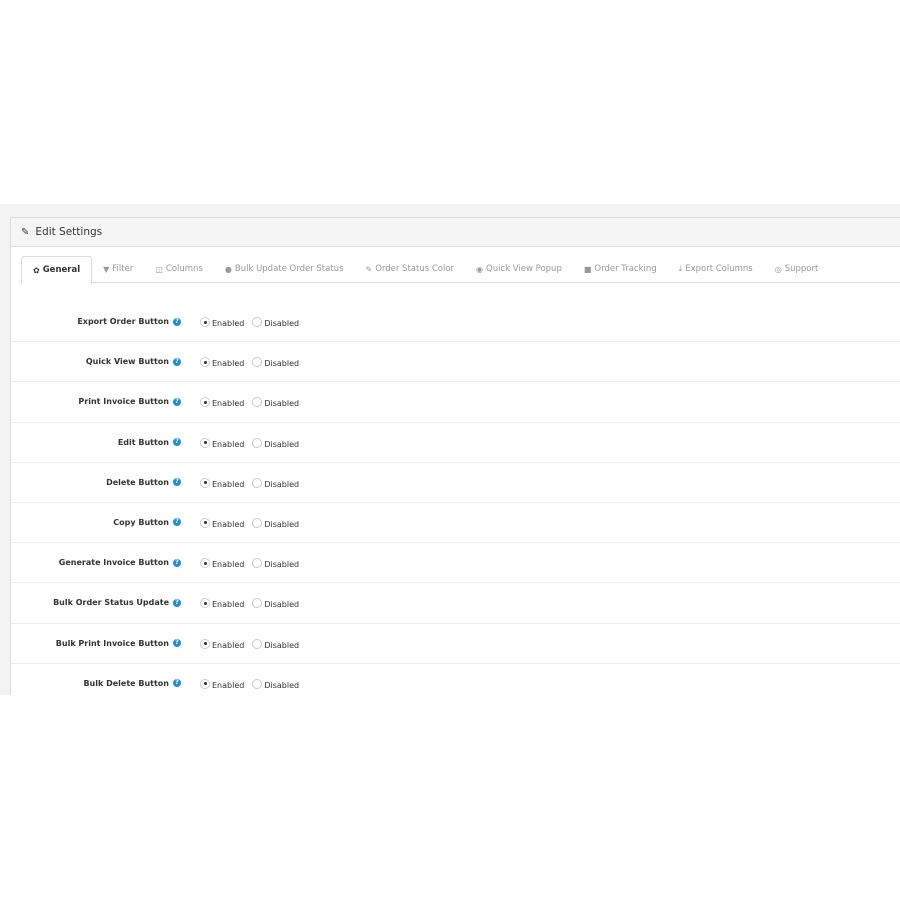  What do you see at coordinates (524, 269) in the screenshot?
I see `tab-label: Quick View Popup` at bounding box center [524, 269].